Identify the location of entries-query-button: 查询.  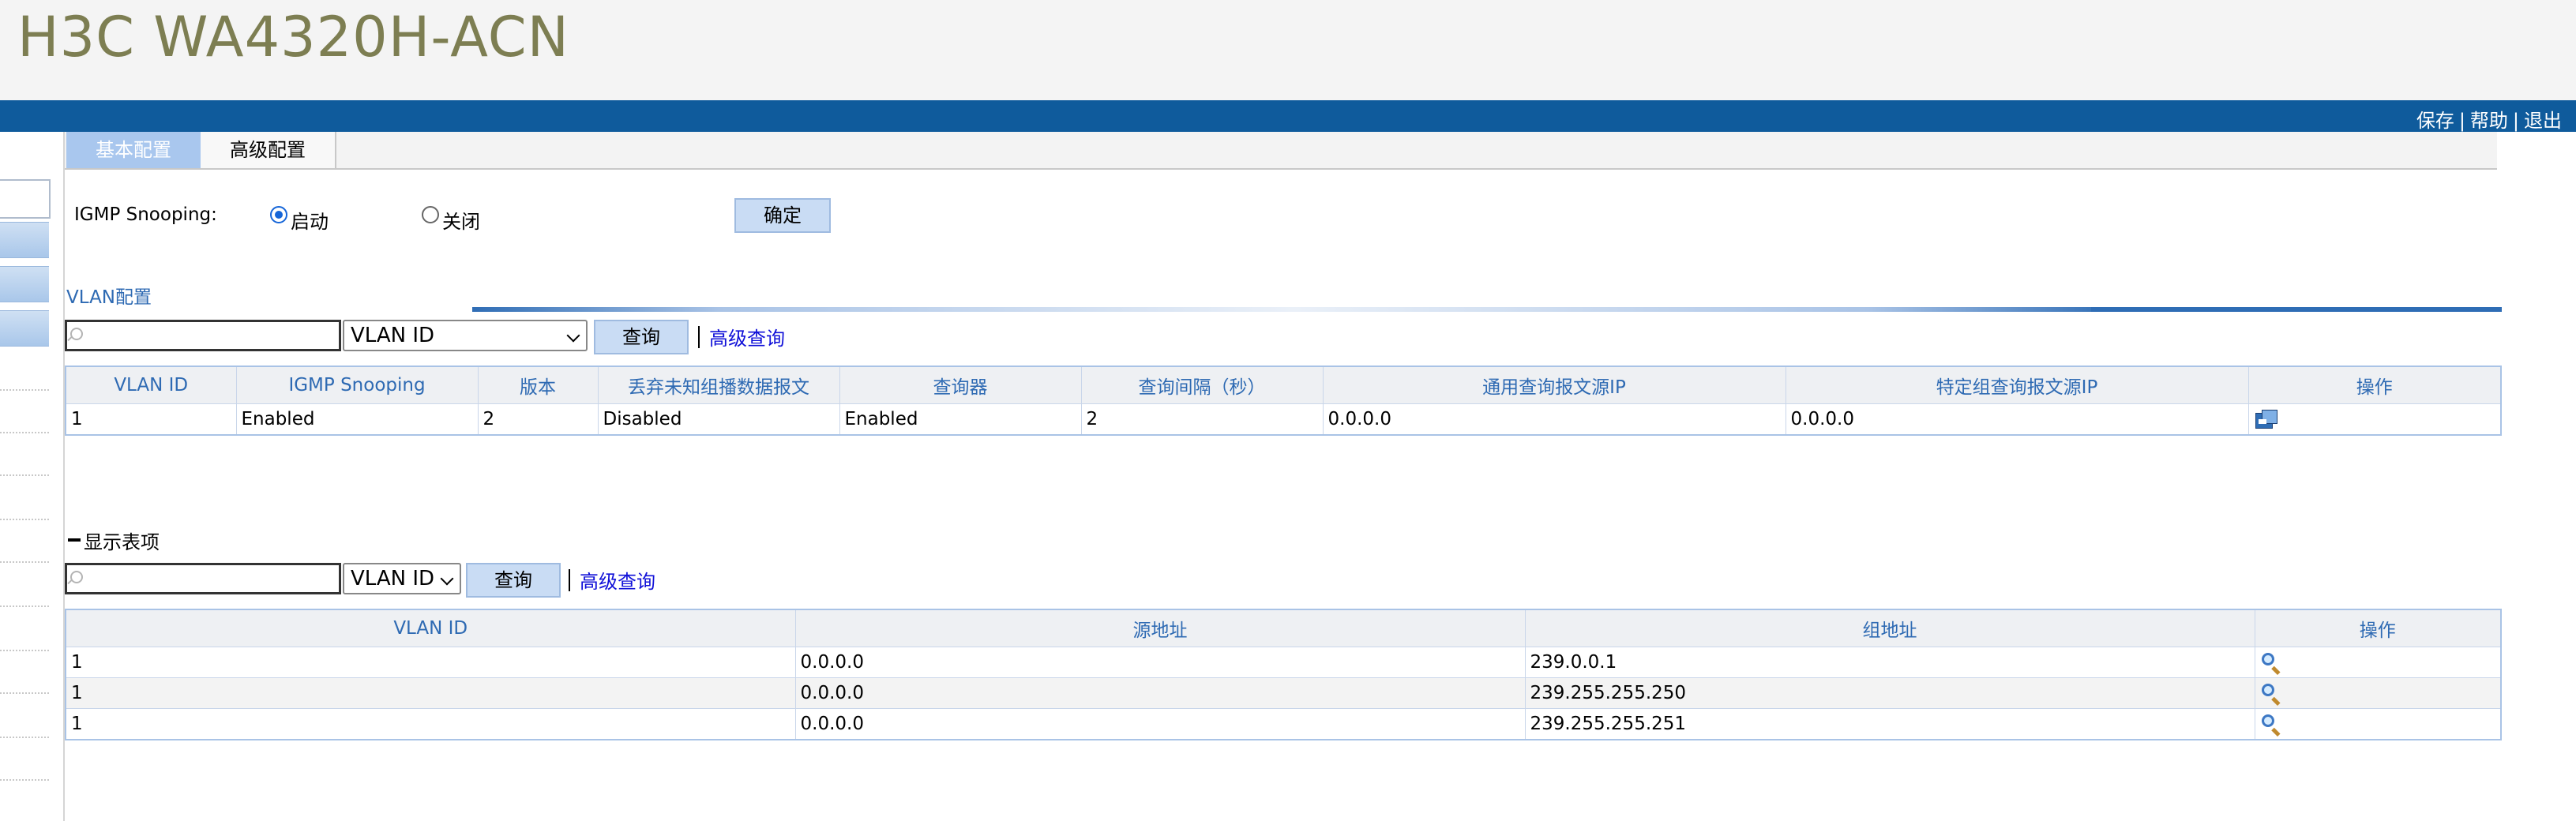
(513, 580).